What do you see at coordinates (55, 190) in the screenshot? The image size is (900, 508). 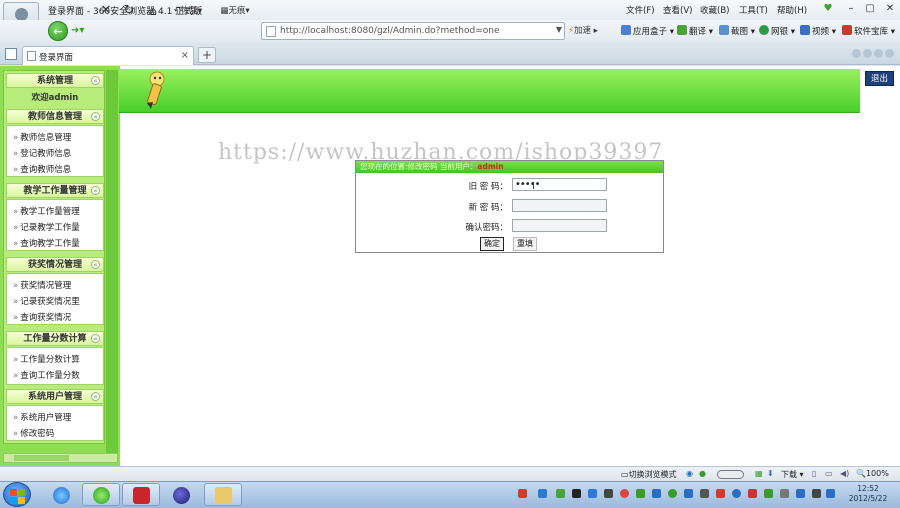 I see `section-workload: 教学工作量管理 «` at bounding box center [55, 190].